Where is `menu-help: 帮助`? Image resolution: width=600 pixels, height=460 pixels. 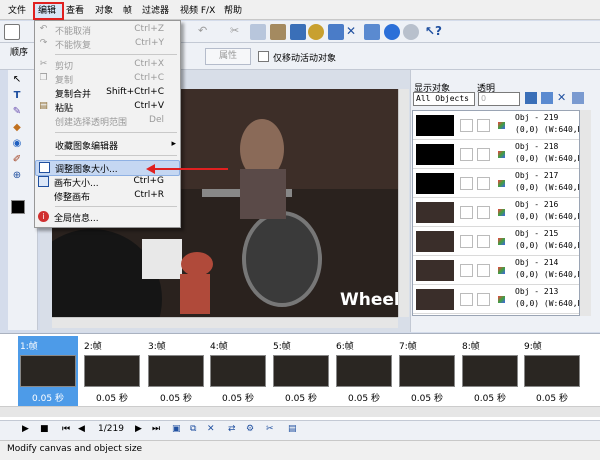
menu-help: 帮助 is located at coordinates (233, 9).